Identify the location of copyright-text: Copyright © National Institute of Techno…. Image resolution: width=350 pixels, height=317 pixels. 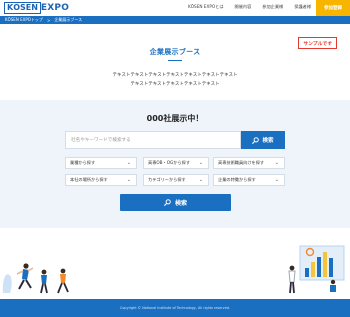
(175, 308).